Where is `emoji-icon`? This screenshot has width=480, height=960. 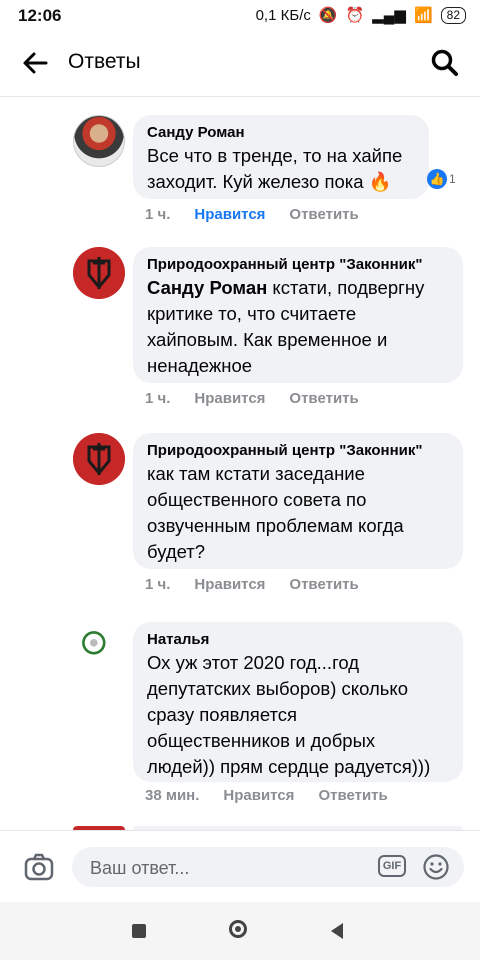
emoji-icon is located at coordinates (436, 867).